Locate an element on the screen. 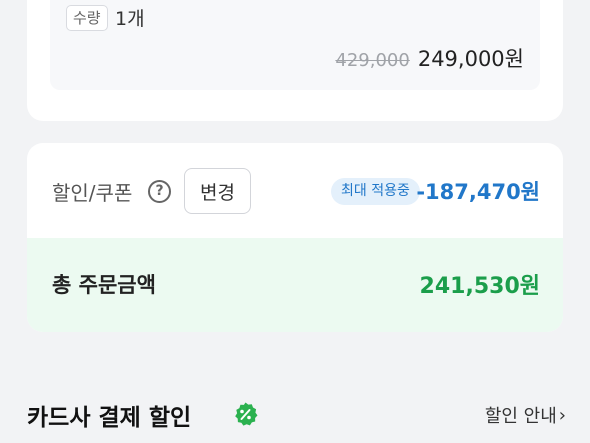 The image size is (590, 443). discount-info-label: 할인 안내 is located at coordinates (520, 416).